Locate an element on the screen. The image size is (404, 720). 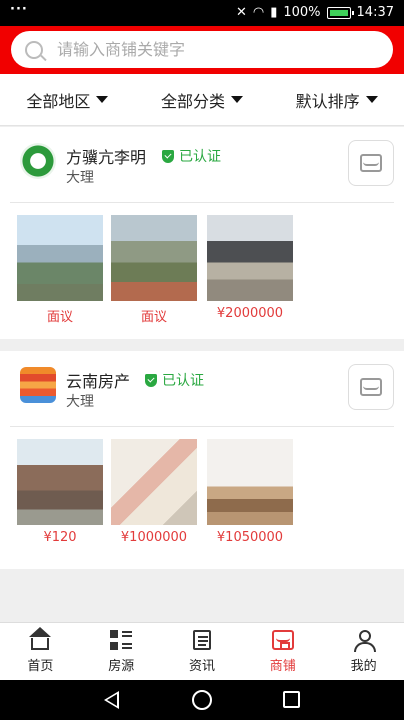
store-name: 云南房产 is located at coordinates (98, 380).